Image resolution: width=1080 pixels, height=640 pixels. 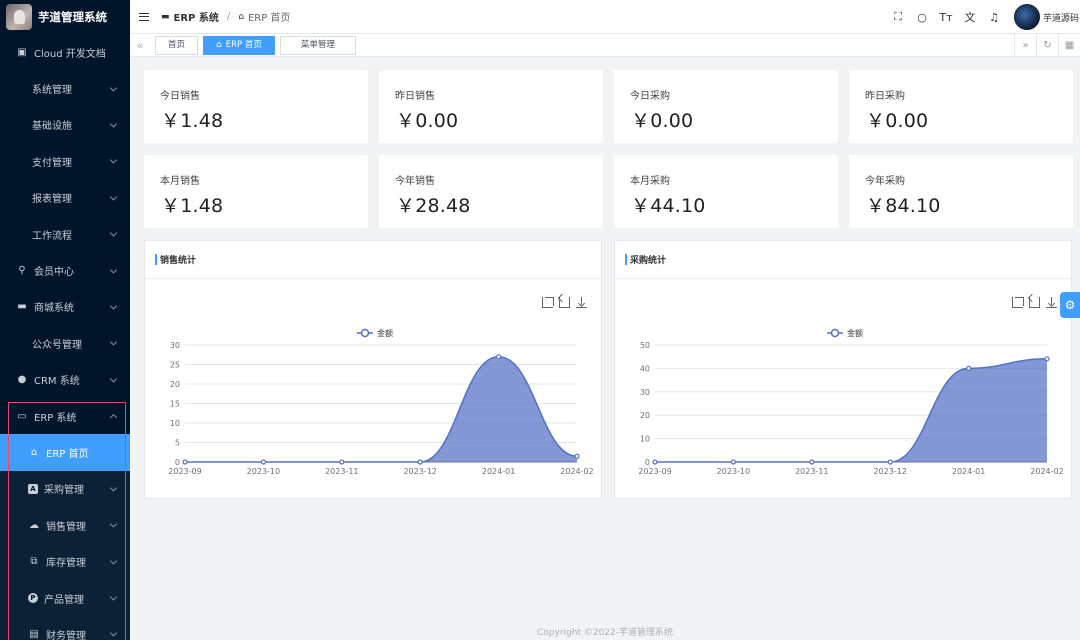 I want to click on y-tick-label: 5, so click(x=177, y=443).